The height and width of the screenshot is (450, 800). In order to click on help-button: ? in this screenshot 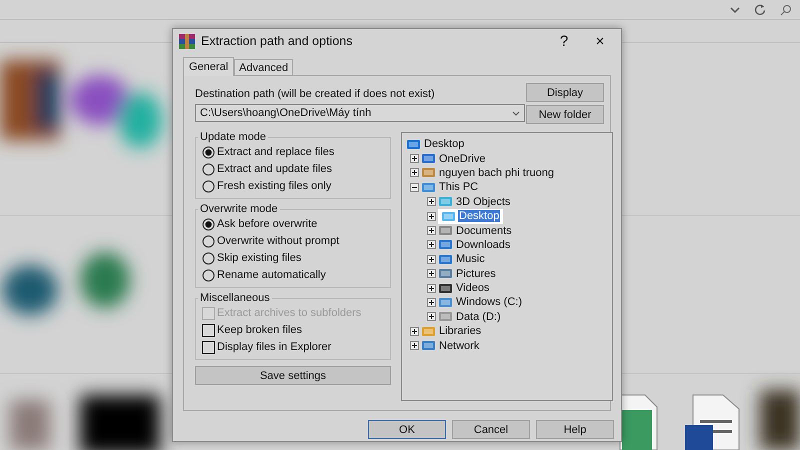, I will do `click(564, 41)`.